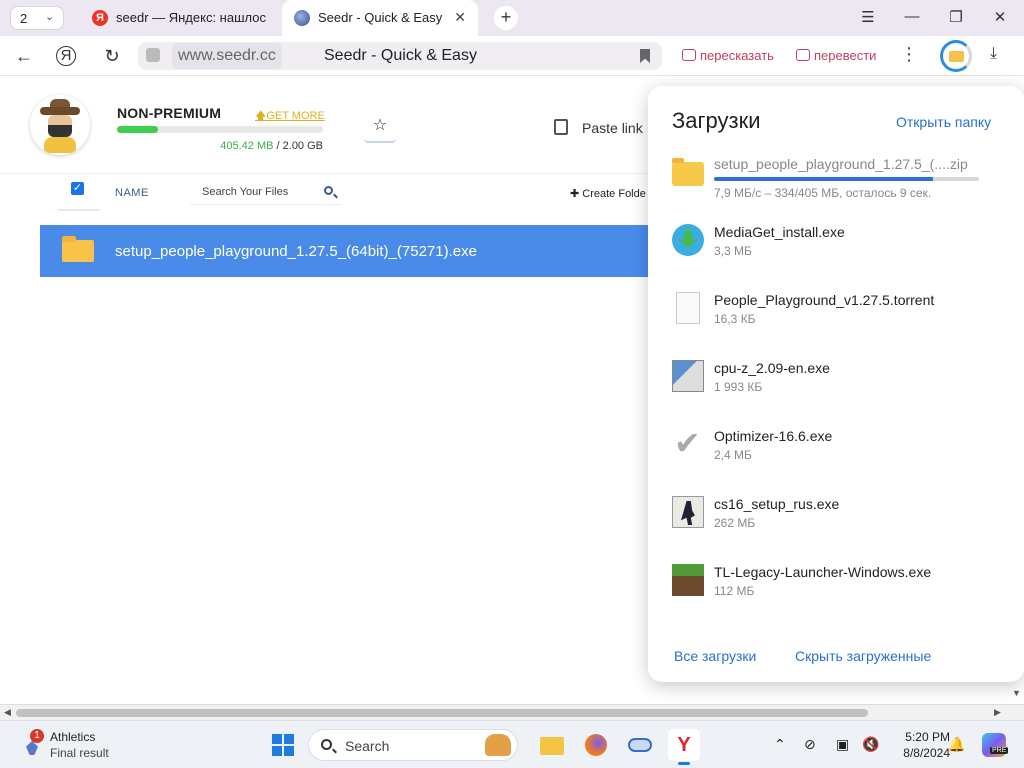  What do you see at coordinates (498, 745) in the screenshot?
I see `search-highlight-icon` at bounding box center [498, 745].